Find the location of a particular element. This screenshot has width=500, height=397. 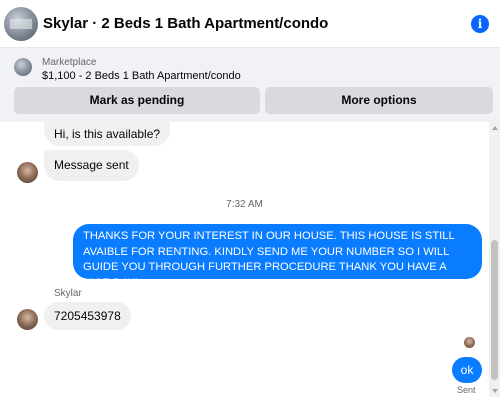

chat-scrollbar is located at coordinates (494, 259).